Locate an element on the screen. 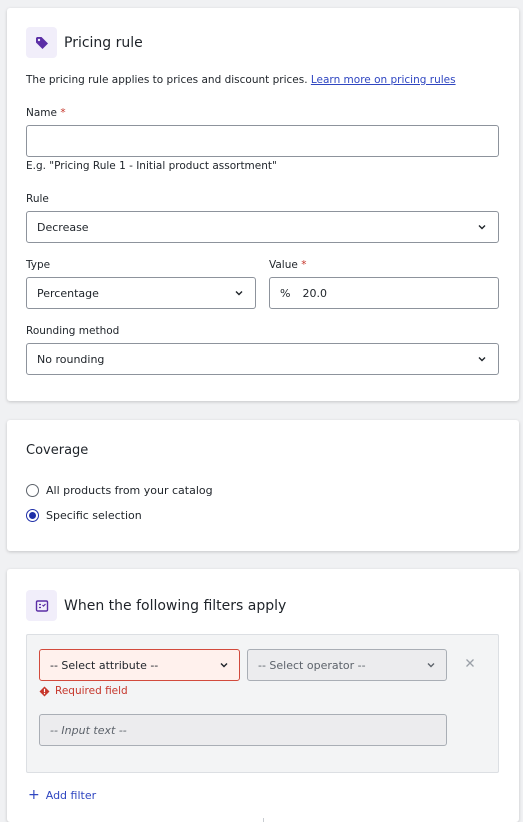  radio-label: Specific selection is located at coordinates (94, 515).